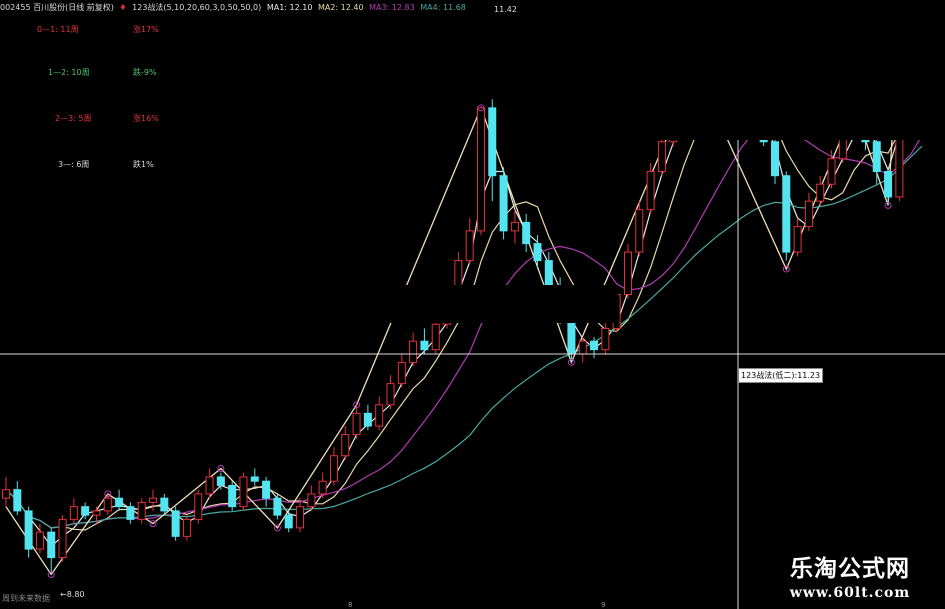 Image resolution: width=945 pixels, height=609 pixels. I want to click on leg-change: 跌-9%, so click(145, 72).